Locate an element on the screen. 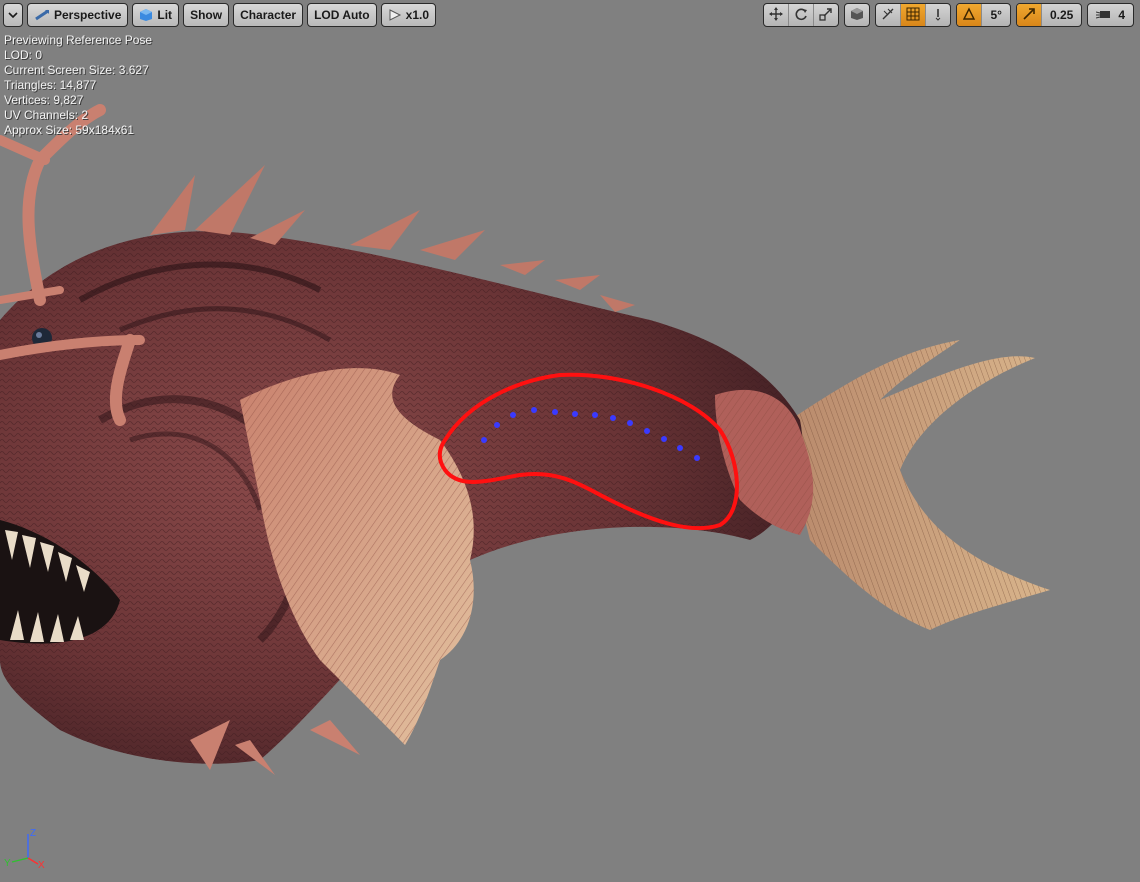 The width and height of the screenshot is (1140, 882). scale-snap-toggle is located at coordinates (1029, 15).